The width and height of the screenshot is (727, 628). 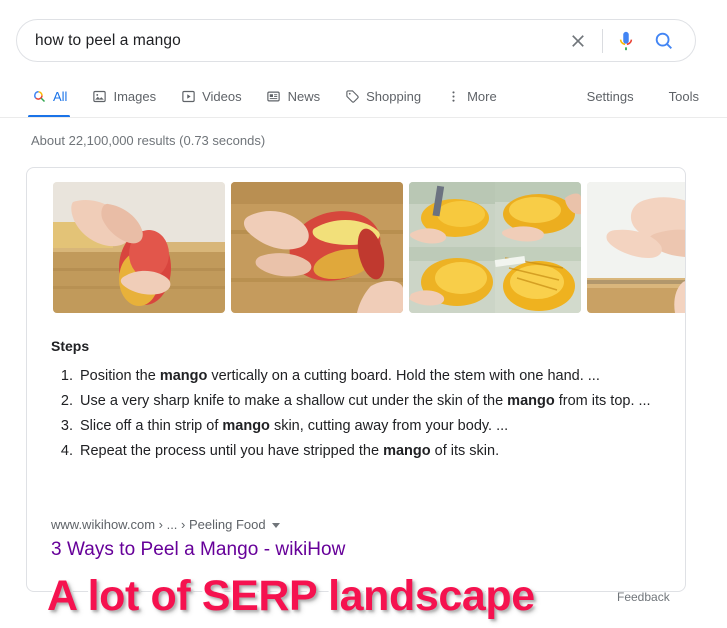 What do you see at coordinates (49, 99) in the screenshot?
I see `tab-all: All` at bounding box center [49, 99].